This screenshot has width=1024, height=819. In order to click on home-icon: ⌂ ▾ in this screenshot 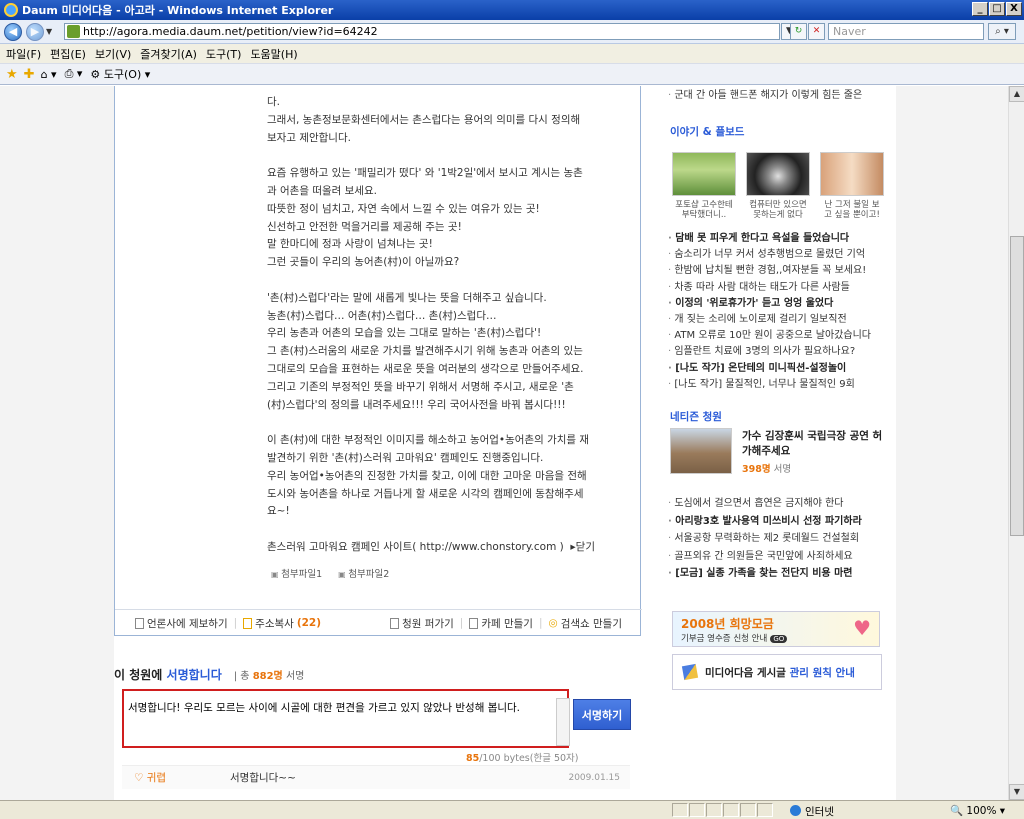, I will do `click(49, 74)`.